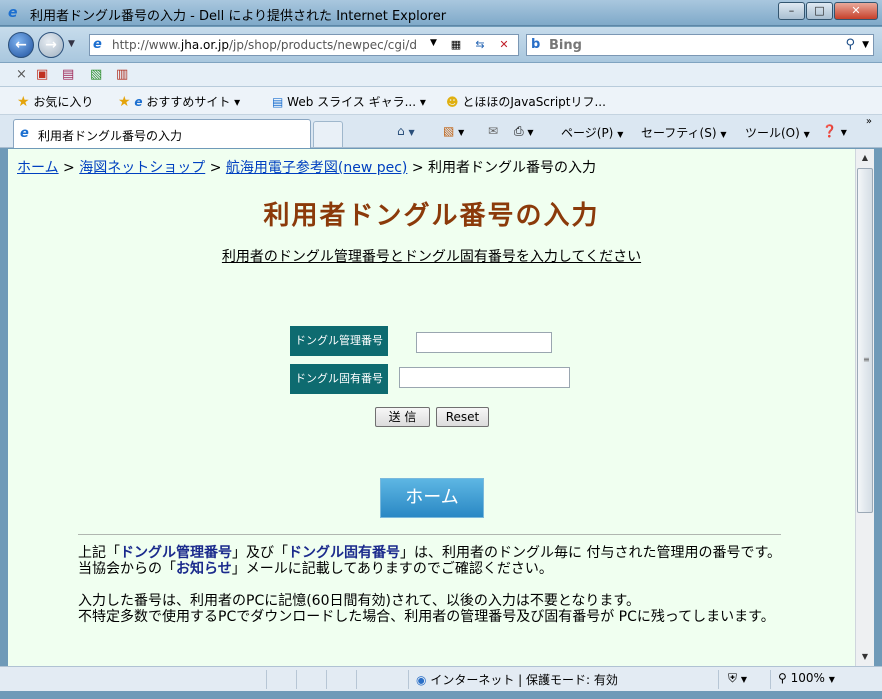 The width and height of the screenshot is (882, 699). What do you see at coordinates (782, 678) in the screenshot?
I see `zoom-icon: ⚲` at bounding box center [782, 678].